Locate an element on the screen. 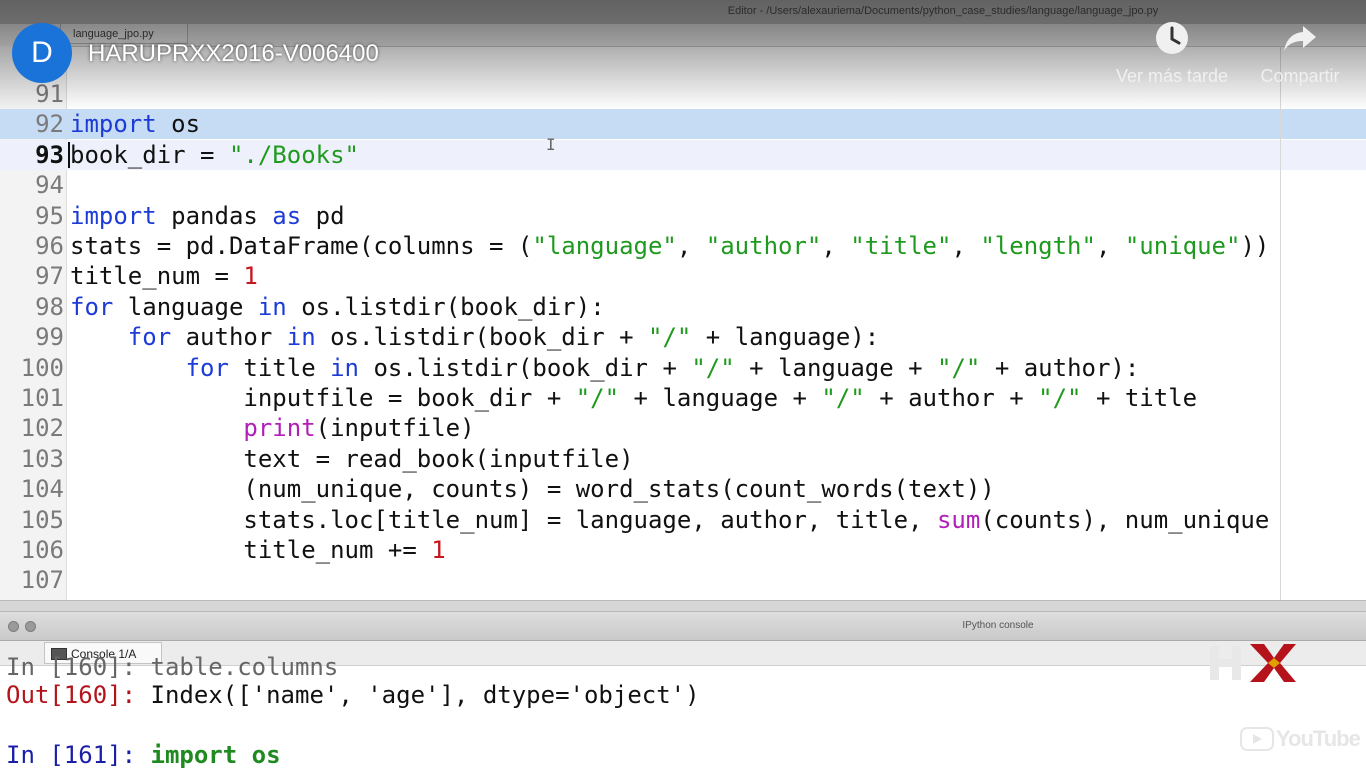 The height and width of the screenshot is (768, 1366). youtube-play-icon is located at coordinates (1257, 739).